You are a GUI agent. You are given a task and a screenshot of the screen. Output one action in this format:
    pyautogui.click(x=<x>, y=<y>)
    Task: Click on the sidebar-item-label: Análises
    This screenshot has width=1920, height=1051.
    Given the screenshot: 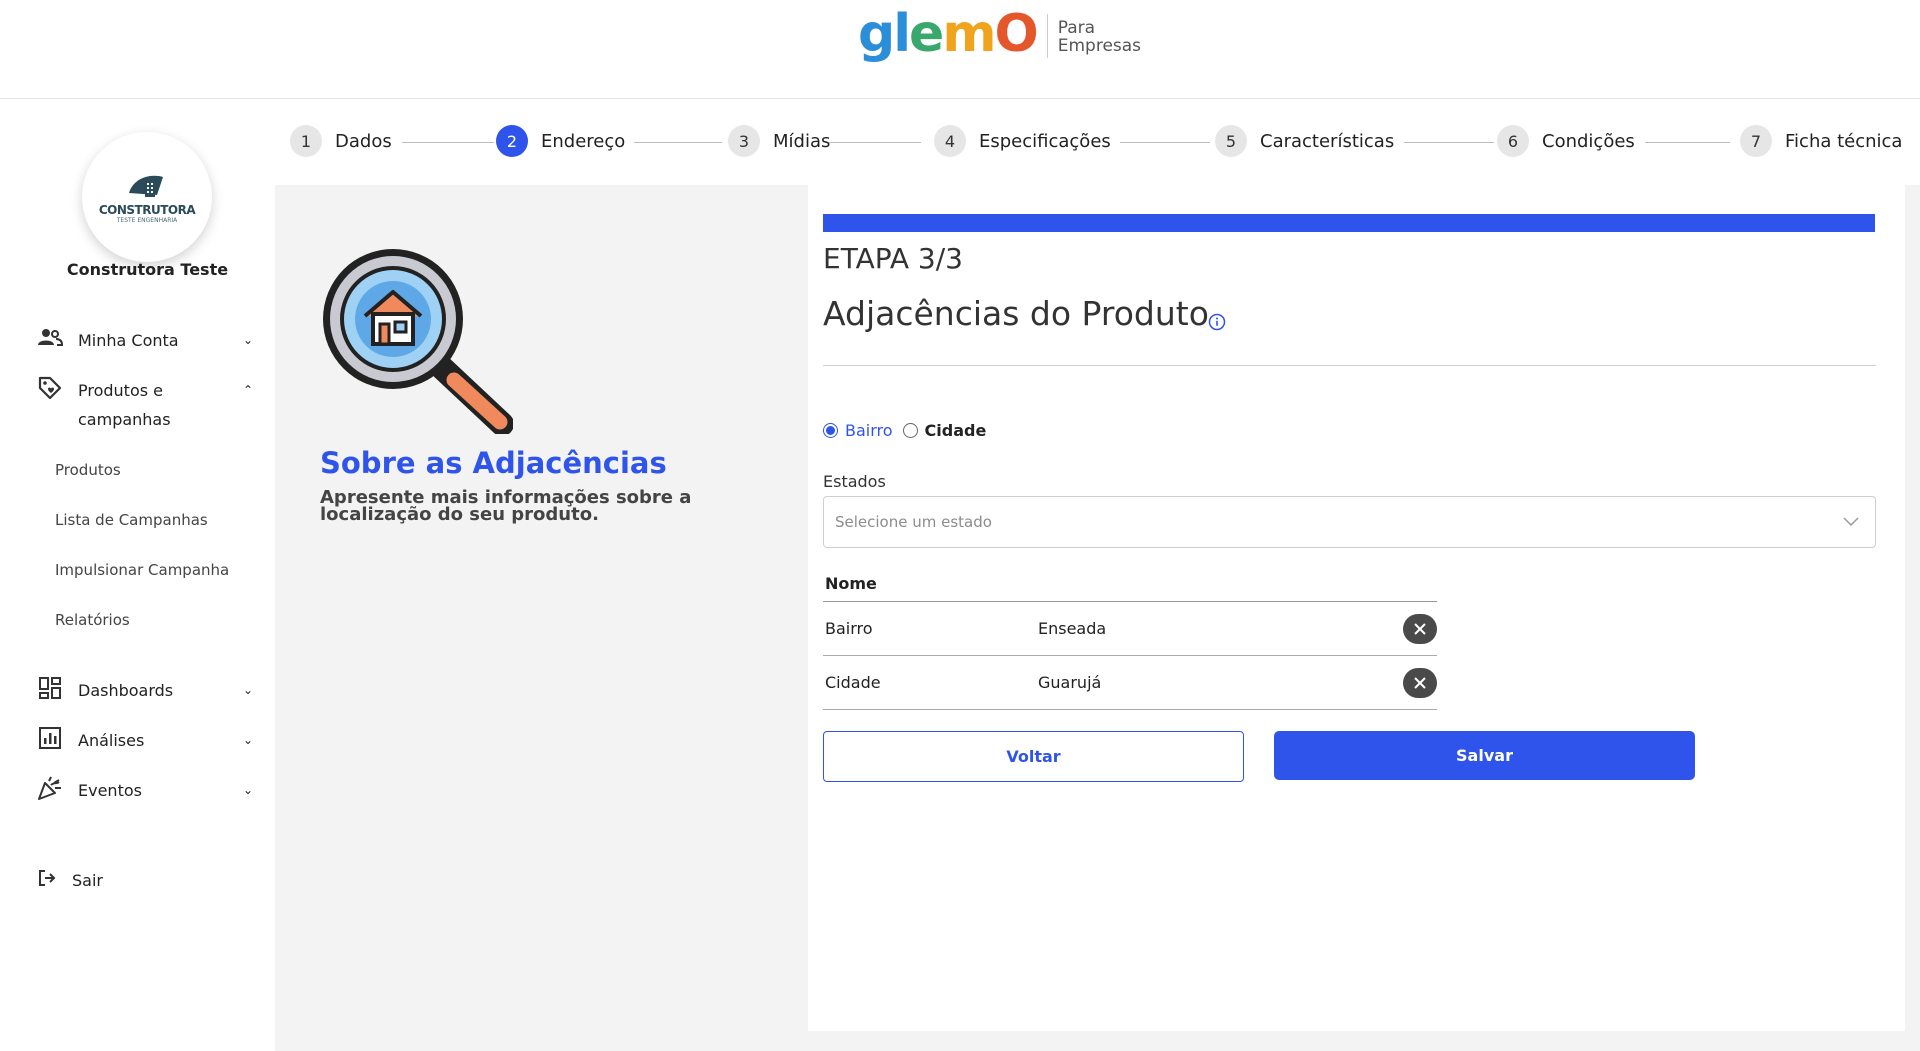 What is the action you would take?
    pyautogui.click(x=111, y=740)
    